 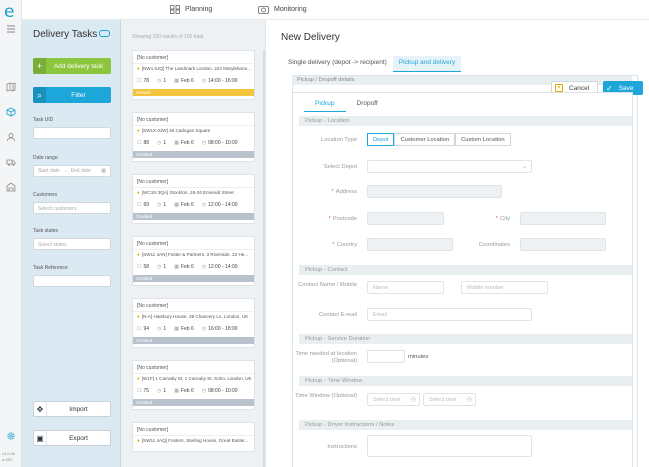 I want to click on coordinates-label: Coordinates, so click(x=494, y=245).